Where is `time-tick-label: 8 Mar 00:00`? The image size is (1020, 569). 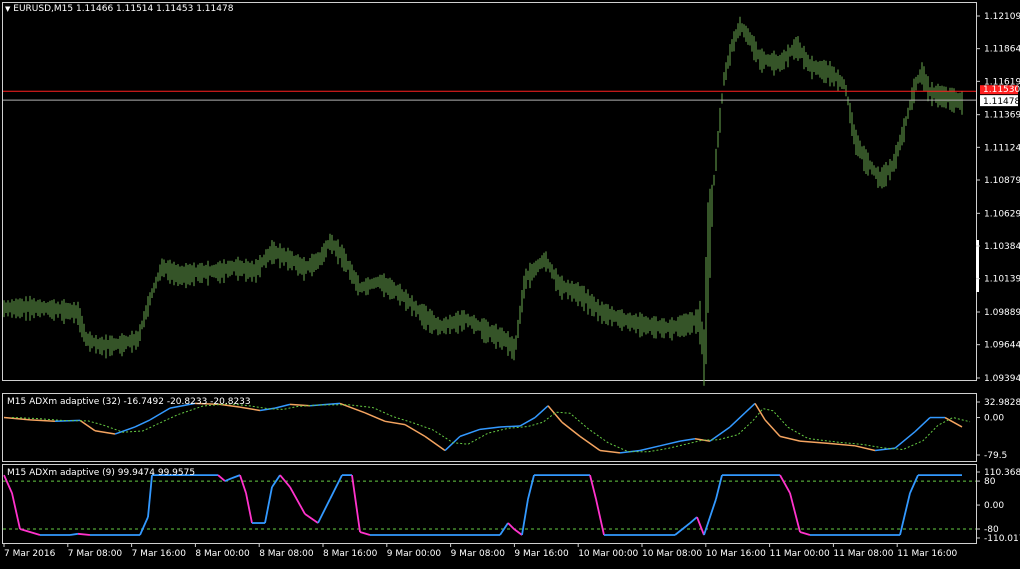 time-tick-label: 8 Mar 00:00 is located at coordinates (222, 554).